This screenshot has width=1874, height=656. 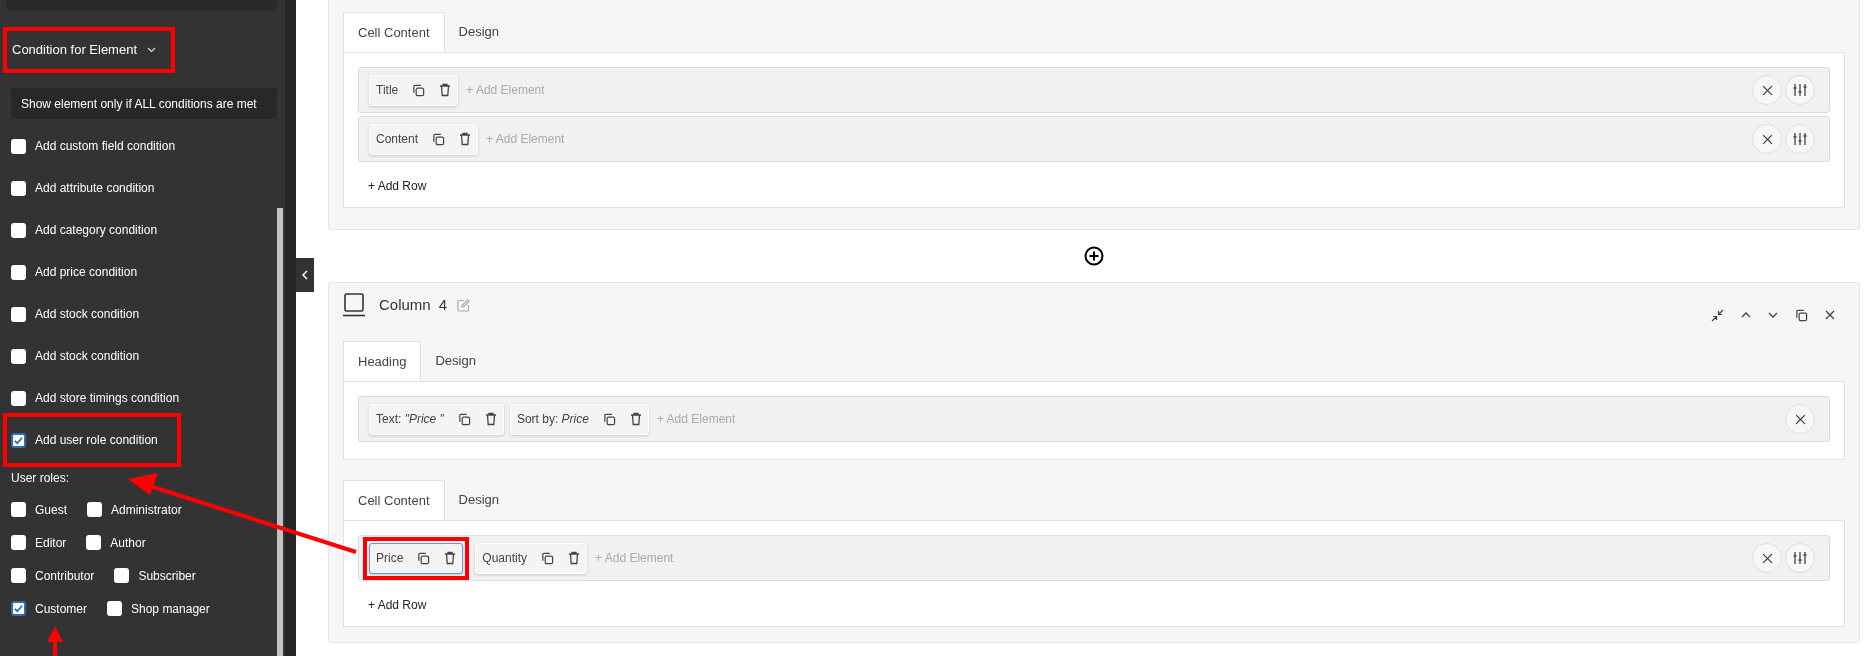 I want to click on column-icon, so click(x=354, y=305).